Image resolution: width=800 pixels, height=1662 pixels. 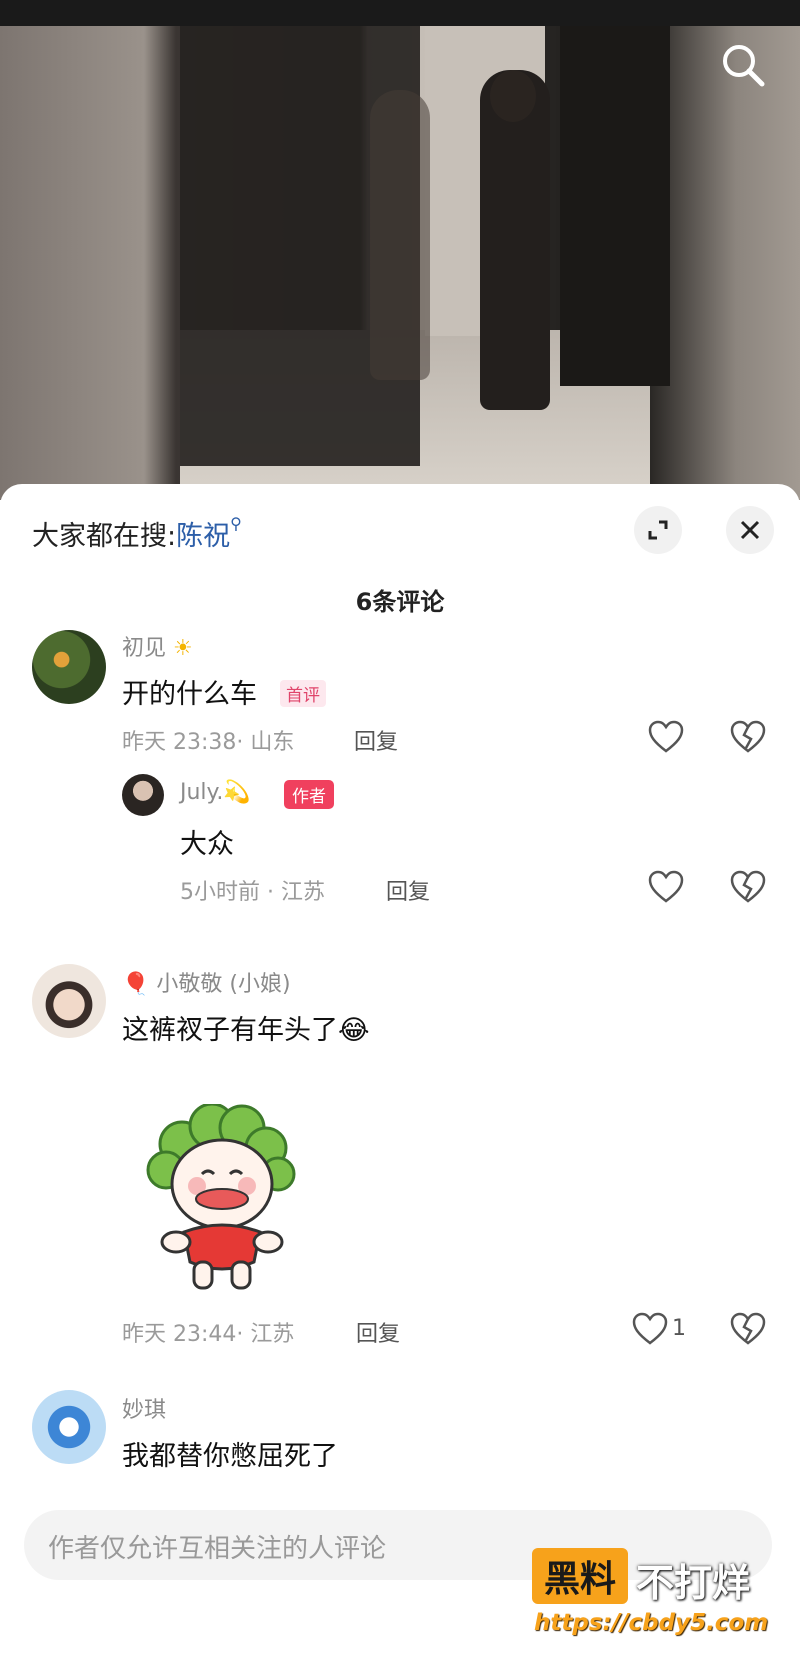 I want to click on laughing-crying-icon: 😂, so click(x=354, y=1030).